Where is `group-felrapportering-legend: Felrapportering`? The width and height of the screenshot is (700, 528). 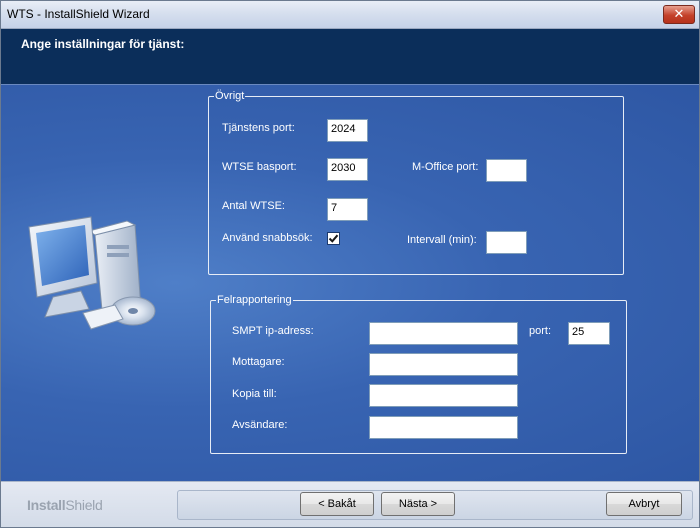
group-felrapportering-legend: Felrapportering is located at coordinates (254, 300).